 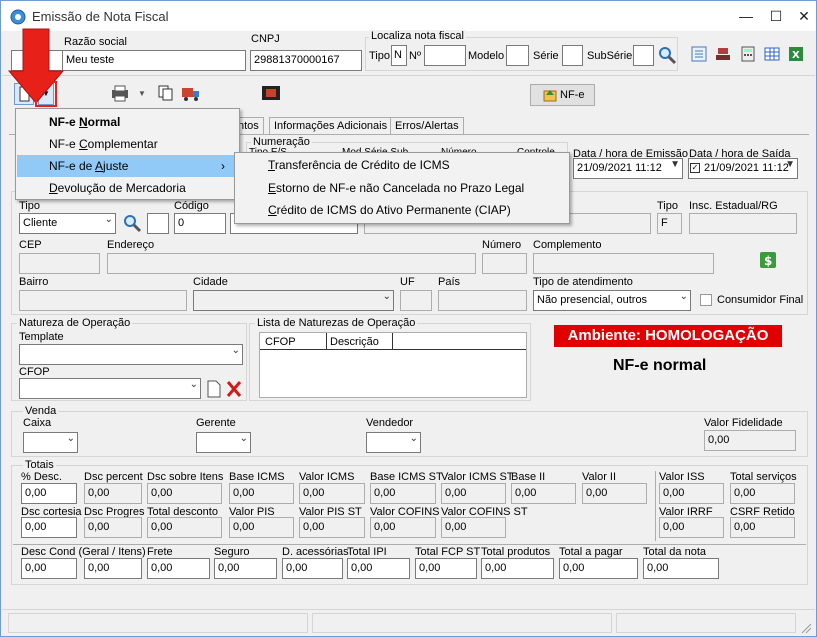 What do you see at coordinates (131, 354) in the screenshot?
I see `template-select: ⌄` at bounding box center [131, 354].